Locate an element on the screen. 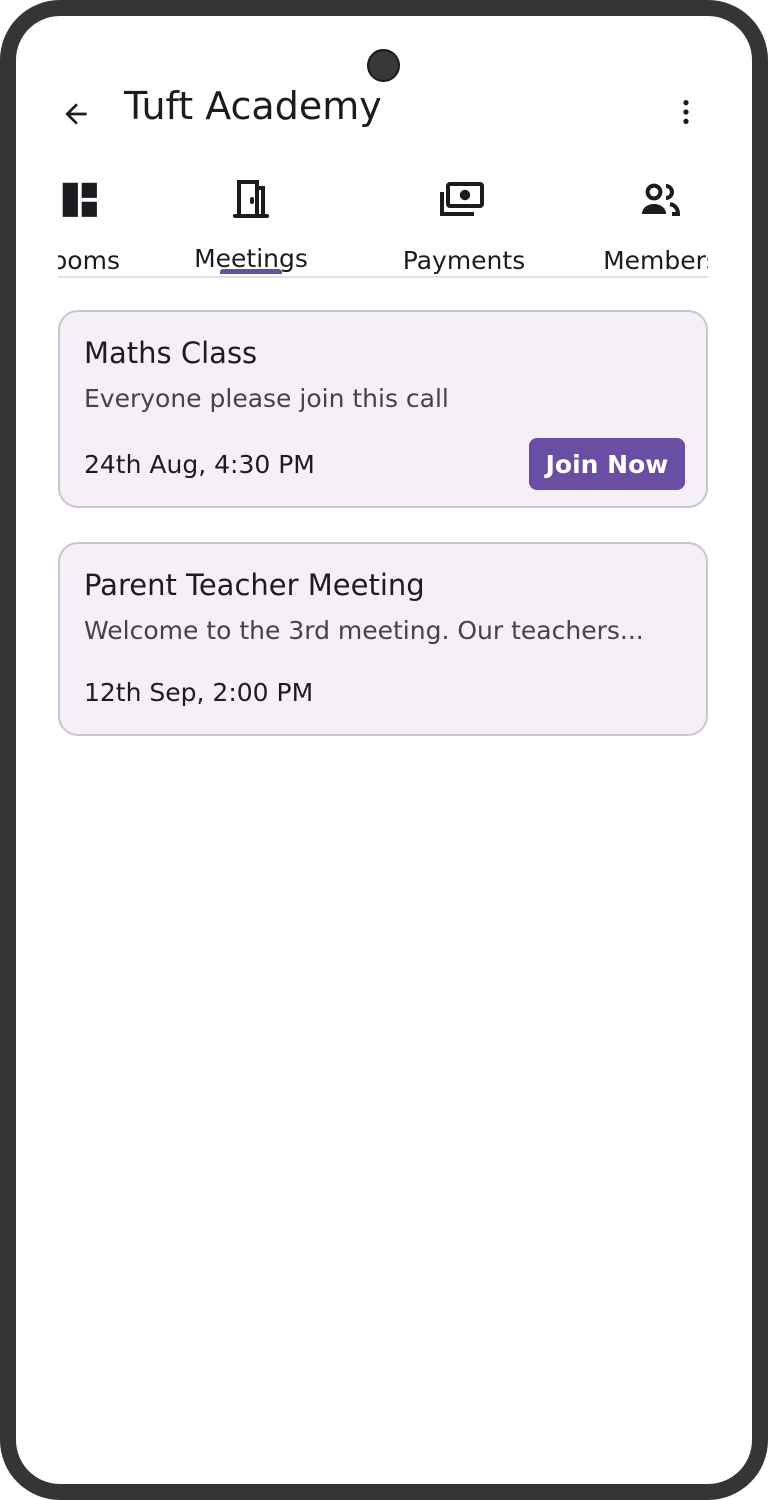  meeting-description: Everyone please join this call is located at coordinates (266, 398).